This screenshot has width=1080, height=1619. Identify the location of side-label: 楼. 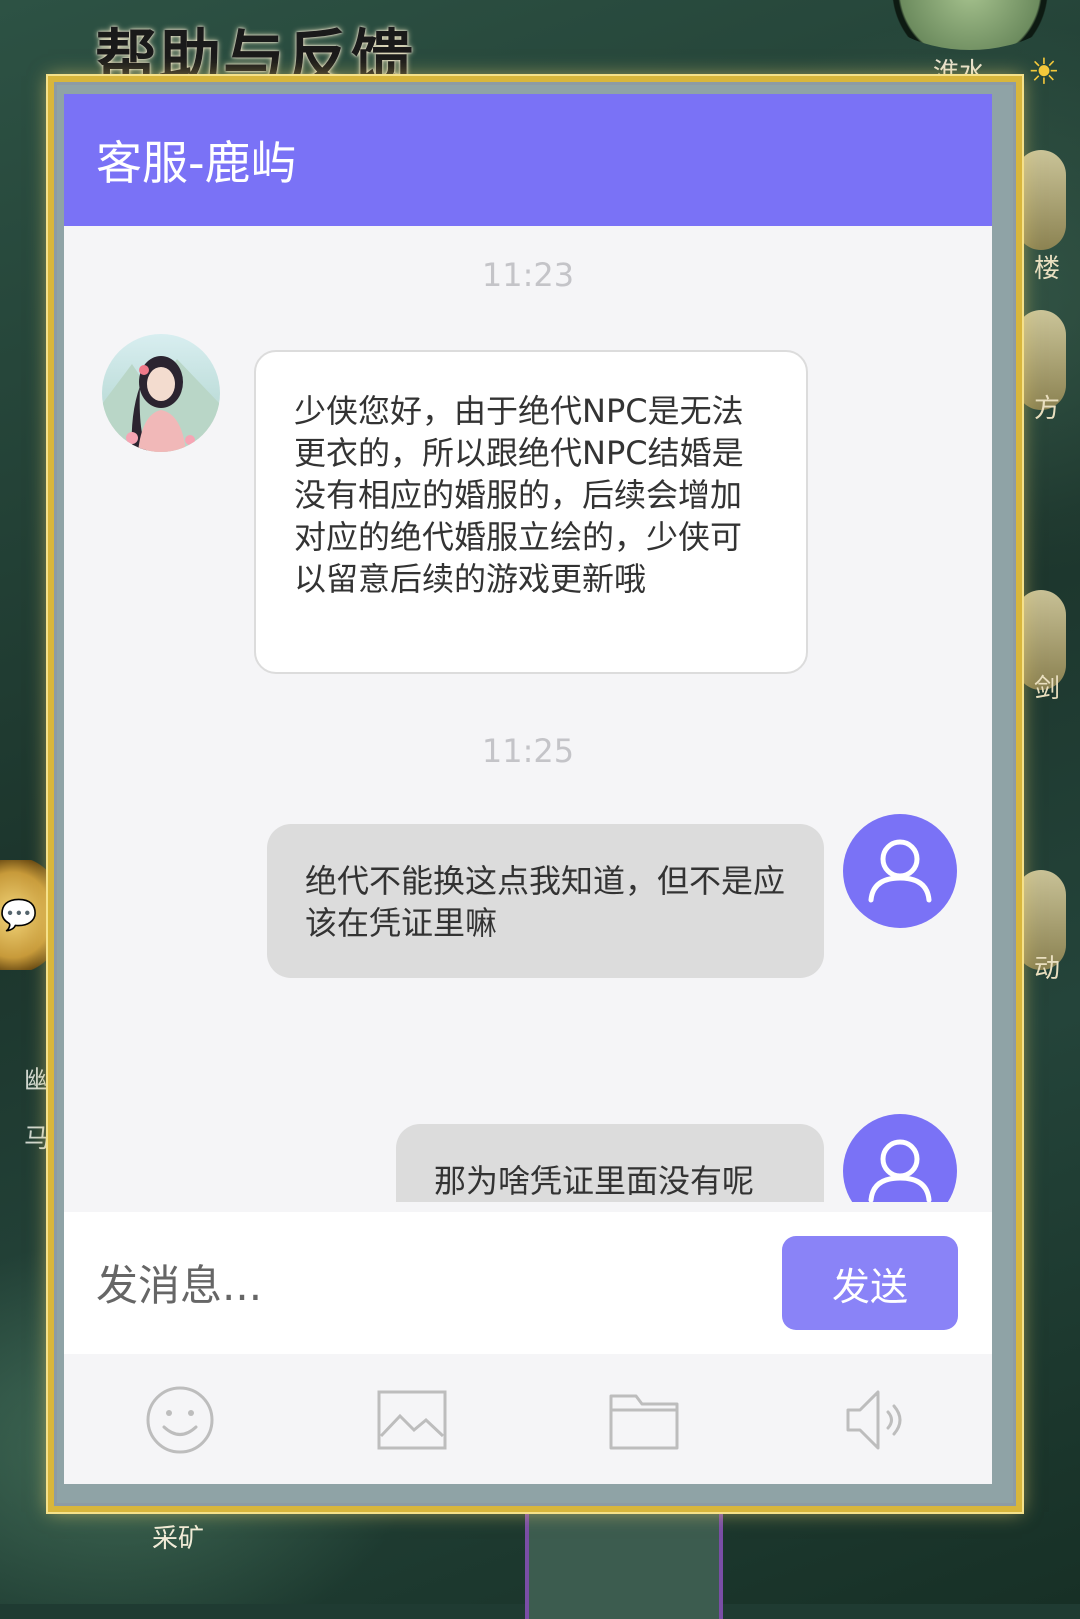
(1046, 269).